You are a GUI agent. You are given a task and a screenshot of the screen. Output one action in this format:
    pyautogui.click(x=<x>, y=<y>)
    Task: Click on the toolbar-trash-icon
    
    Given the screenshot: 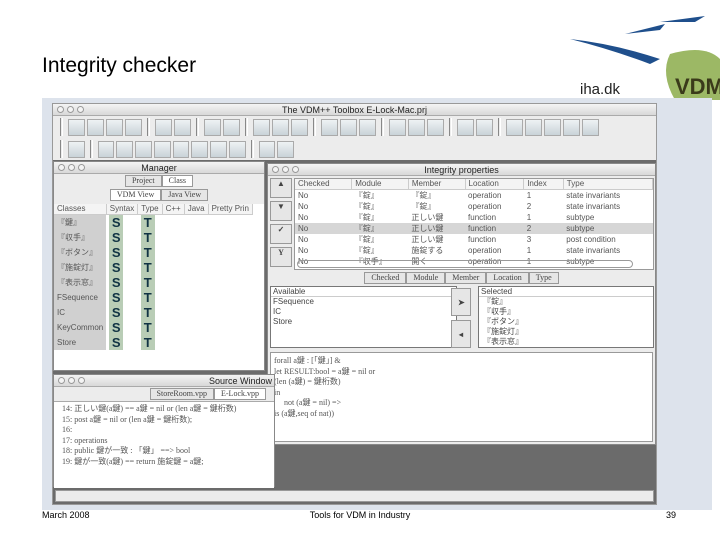 What is the action you would take?
    pyautogui.click(x=299, y=127)
    